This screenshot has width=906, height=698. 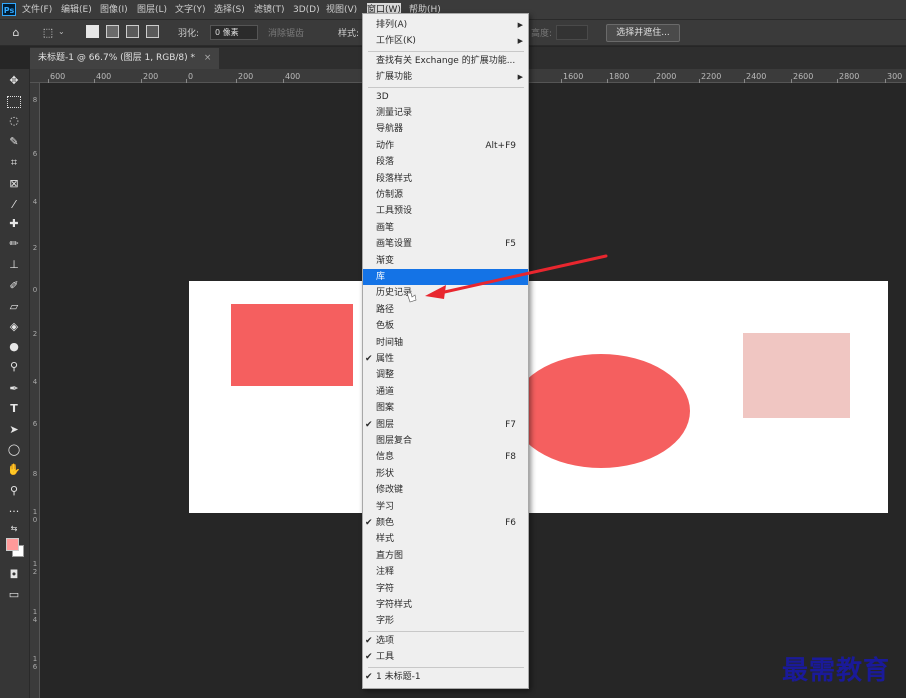 What do you see at coordinates (445, 375) in the screenshot?
I see `window-menu-item: 调整` at bounding box center [445, 375].